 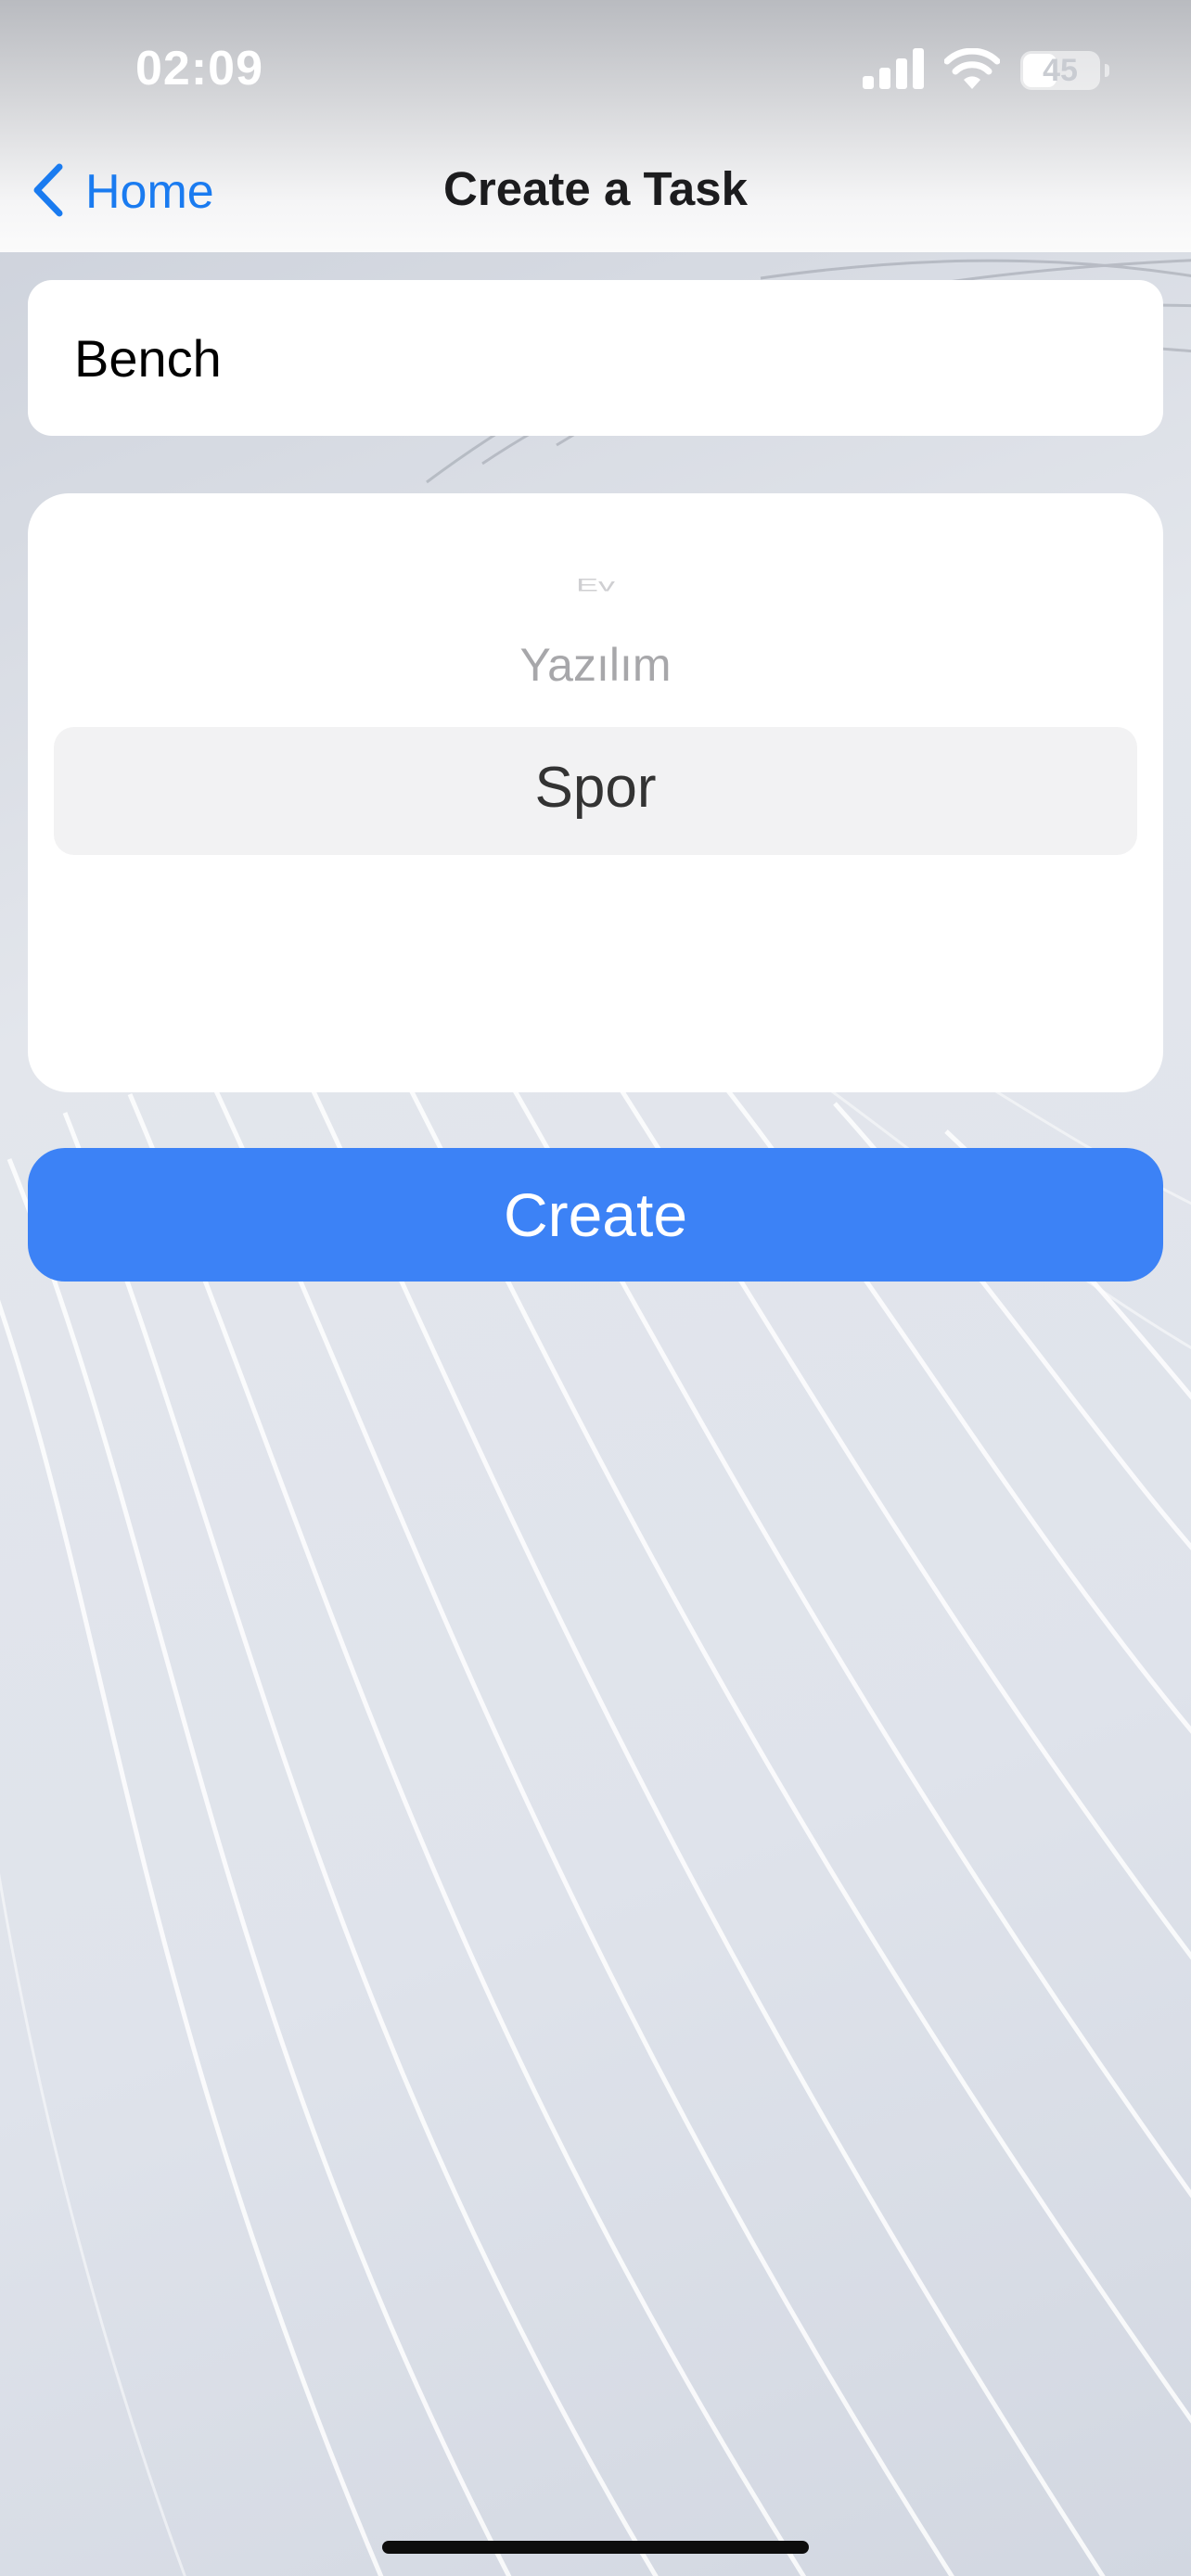 What do you see at coordinates (1060, 71) in the screenshot?
I see `battery-level: 45` at bounding box center [1060, 71].